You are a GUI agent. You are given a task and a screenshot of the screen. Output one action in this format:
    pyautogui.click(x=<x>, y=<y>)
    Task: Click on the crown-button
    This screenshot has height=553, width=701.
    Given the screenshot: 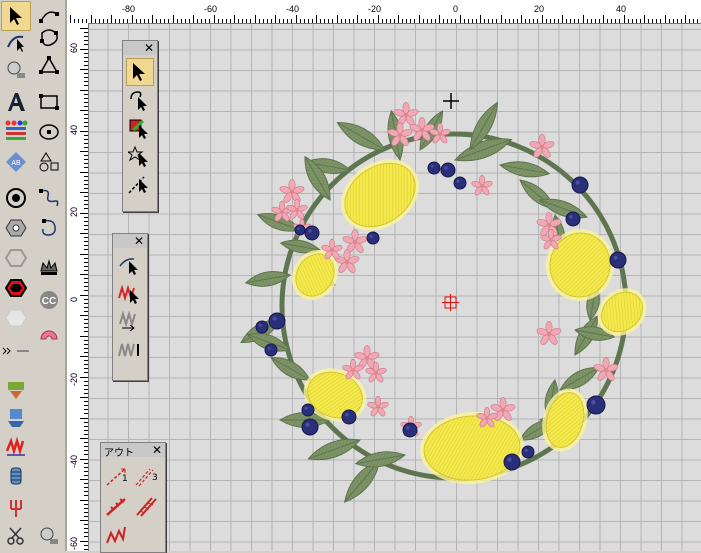 What is the action you would take?
    pyautogui.click(x=49, y=268)
    